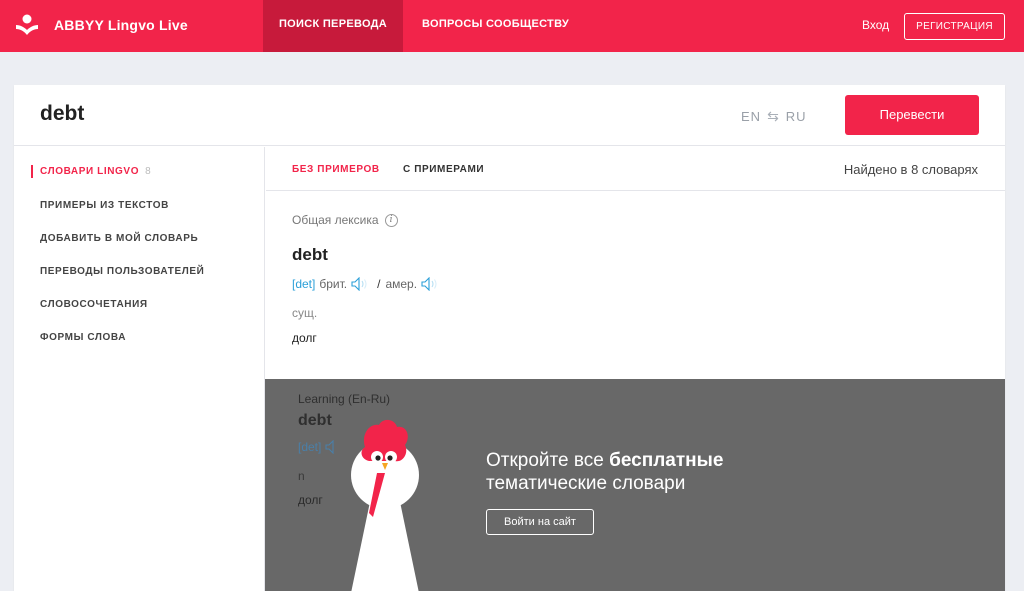 This screenshot has height=591, width=1024. I want to click on tab-with-examples: С примерами, so click(443, 169).